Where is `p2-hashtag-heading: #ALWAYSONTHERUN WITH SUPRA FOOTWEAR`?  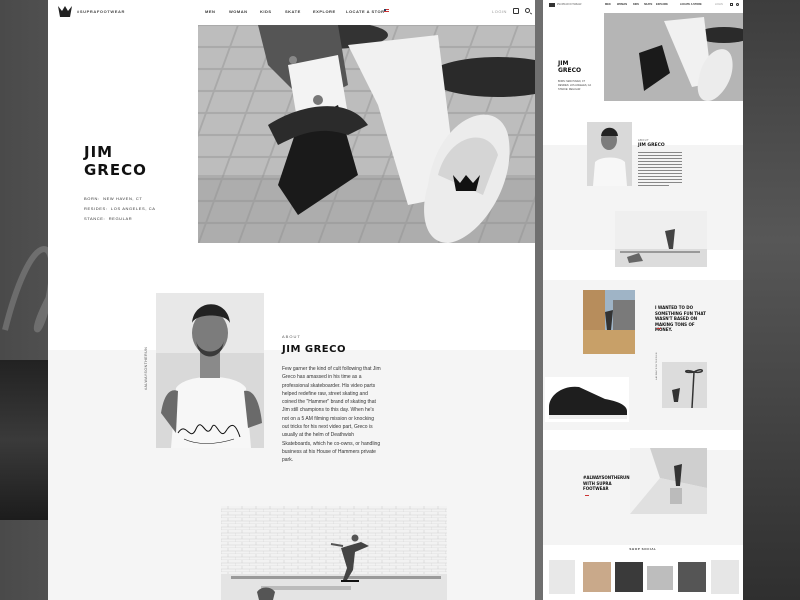
p2-hashtag-heading: #ALWAYSONTHERUN WITH SUPRA FOOTWEAR is located at coordinates (606, 483).